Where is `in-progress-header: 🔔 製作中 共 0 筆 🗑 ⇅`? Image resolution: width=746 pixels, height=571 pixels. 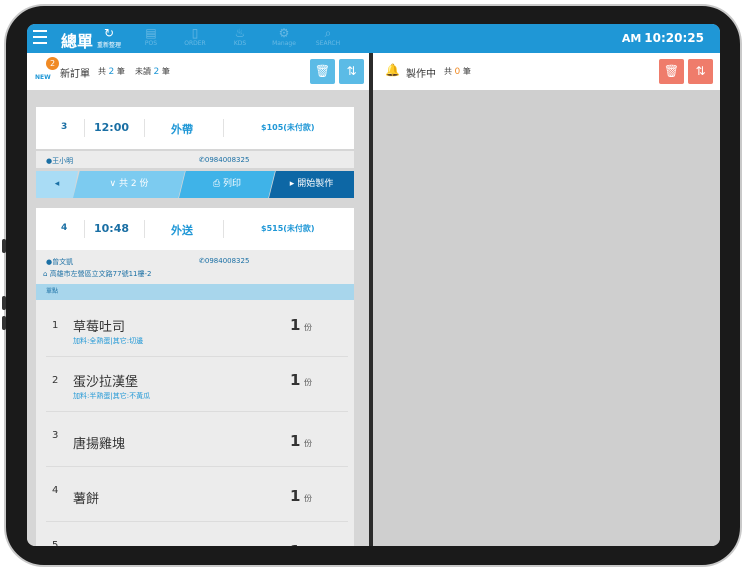
in-progress-header: 🔔 製作中 共 0 筆 🗑 ⇅ is located at coordinates (546, 71).